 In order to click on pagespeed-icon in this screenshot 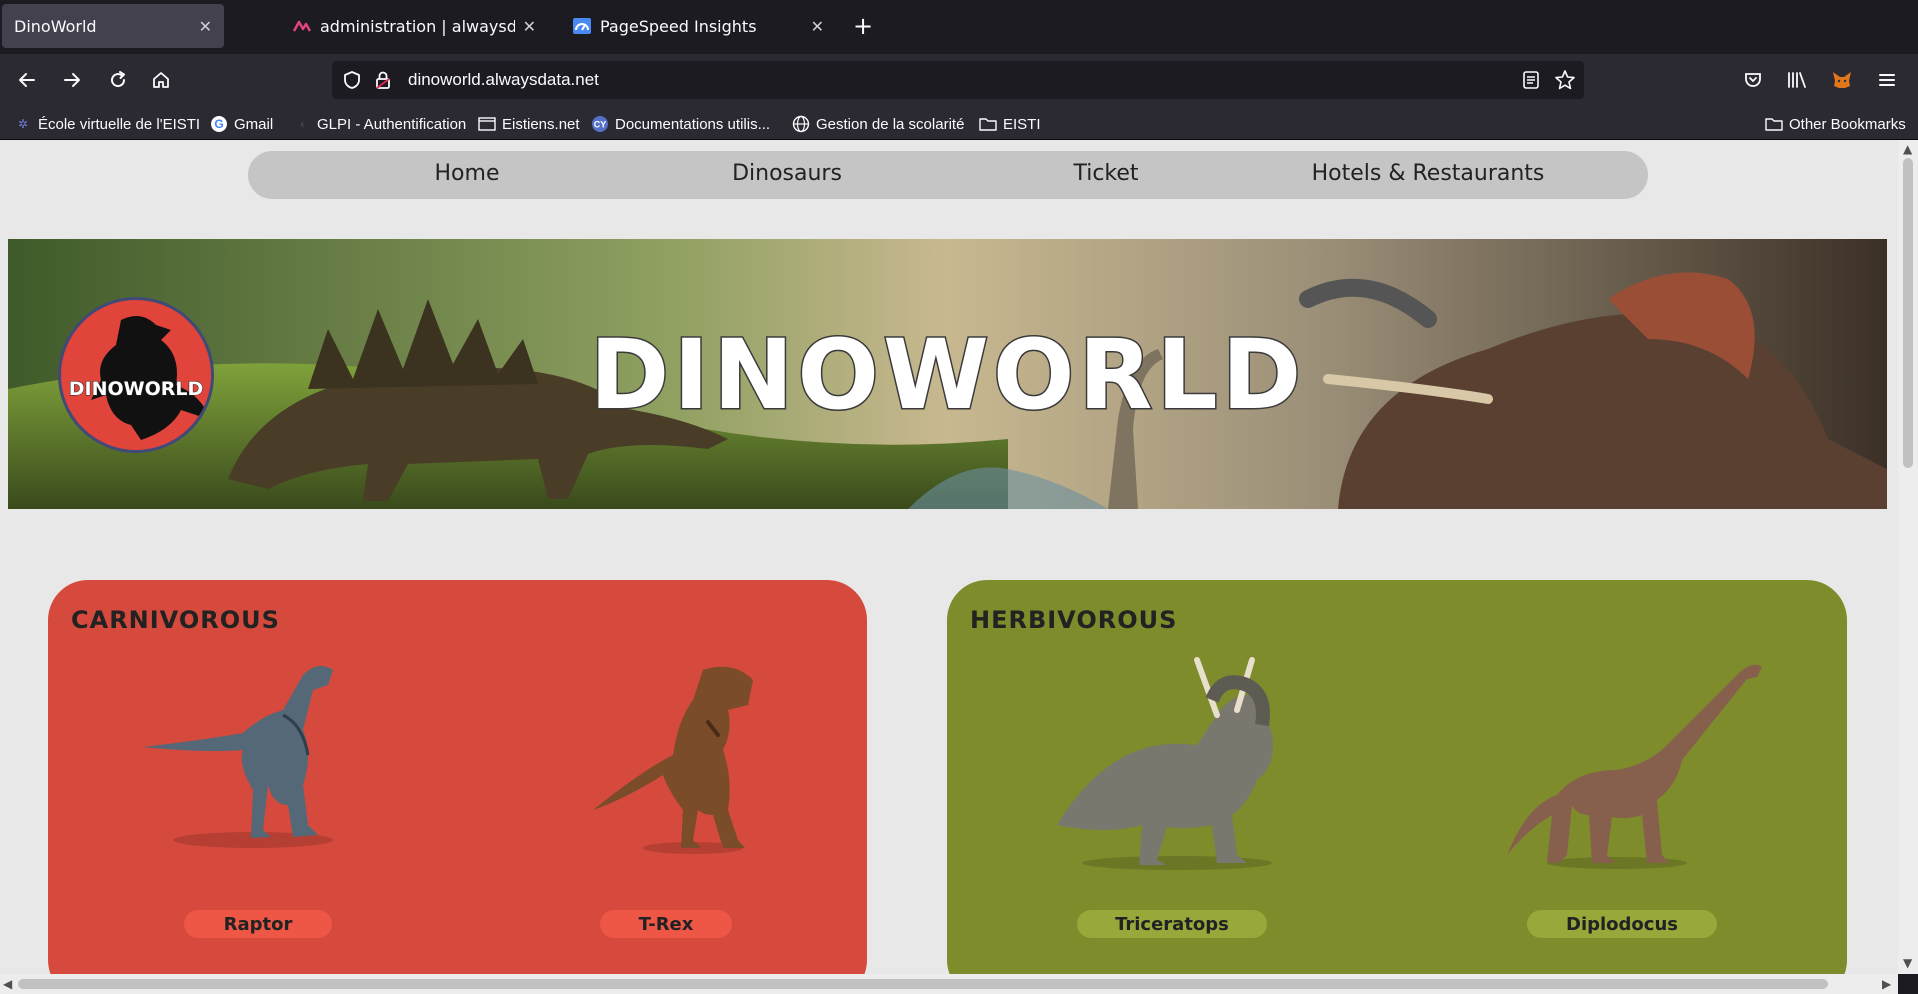, I will do `click(582, 26)`.